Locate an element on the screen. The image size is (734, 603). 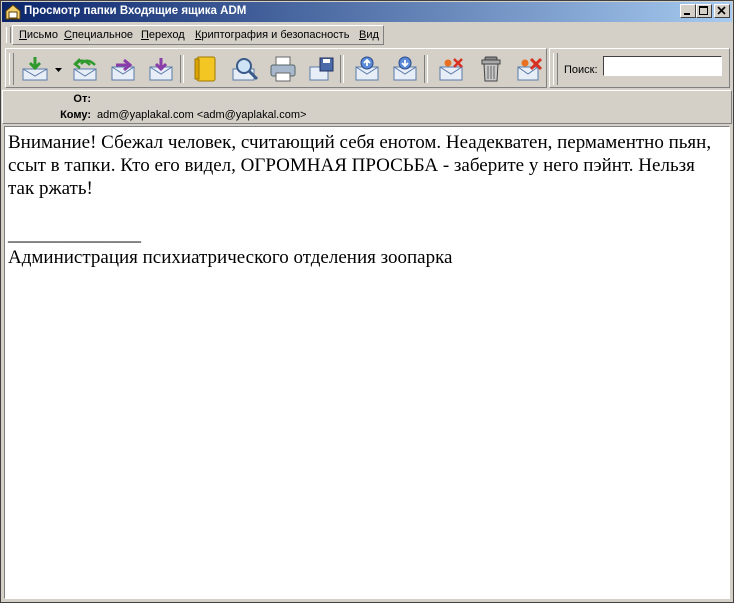
toolbar-buttons-group is located at coordinates (276, 68).